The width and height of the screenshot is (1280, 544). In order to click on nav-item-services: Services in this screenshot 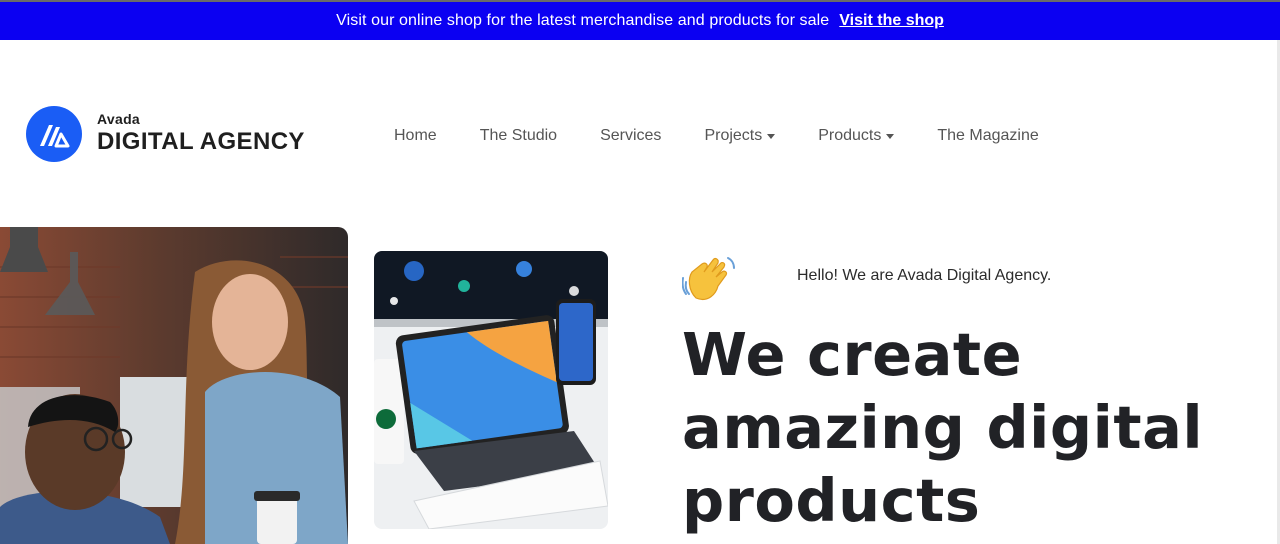, I will do `click(630, 136)`.